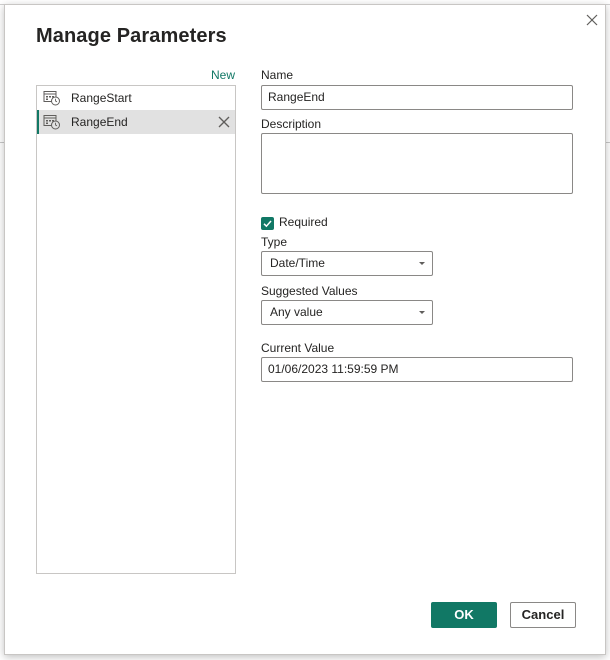 The image size is (610, 660). What do you see at coordinates (417, 97) in the screenshot?
I see `name-field: RangeEnd` at bounding box center [417, 97].